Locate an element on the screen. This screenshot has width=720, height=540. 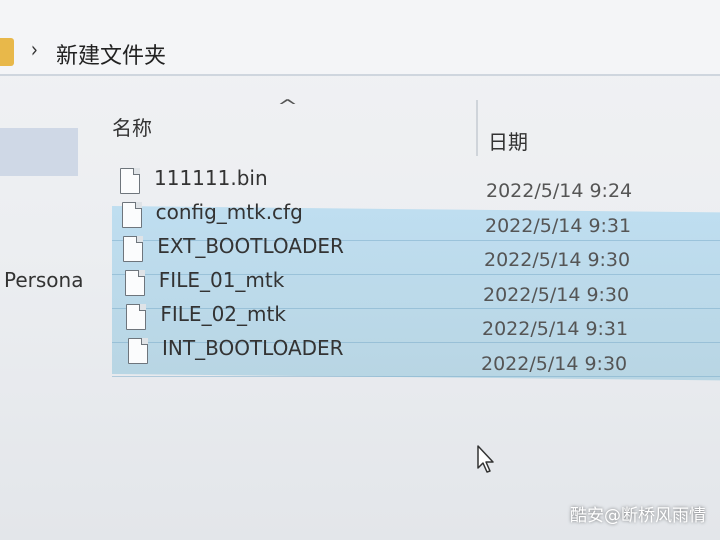
file-name: FILE_02_mtk is located at coordinates (223, 314).